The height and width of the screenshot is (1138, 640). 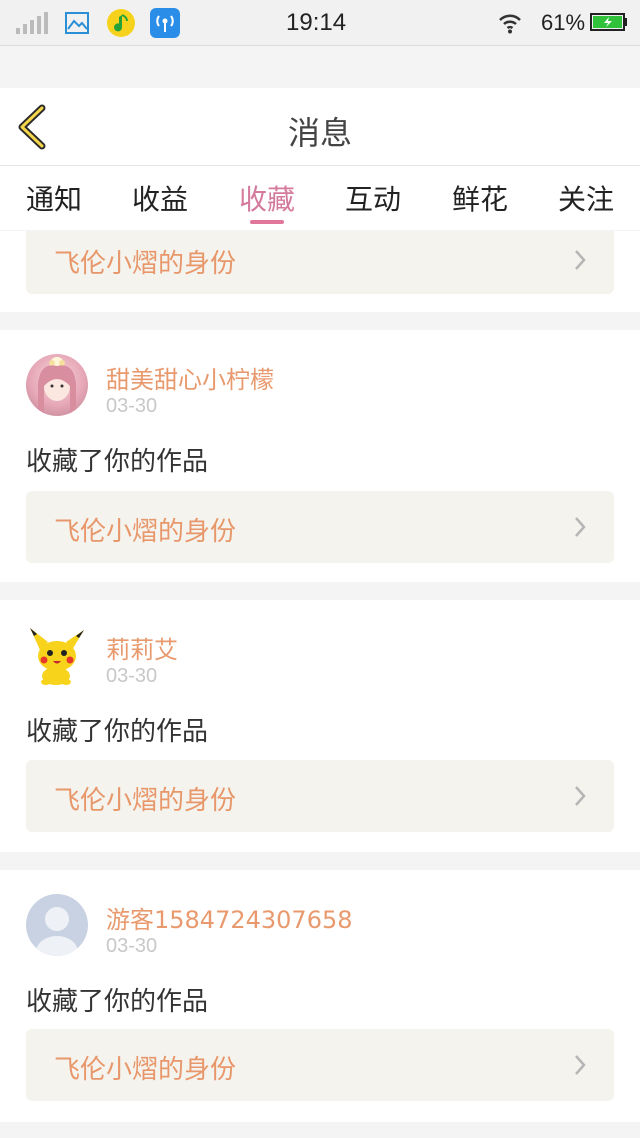 I want to click on tab-flowers: 鲜花, so click(x=480, y=202).